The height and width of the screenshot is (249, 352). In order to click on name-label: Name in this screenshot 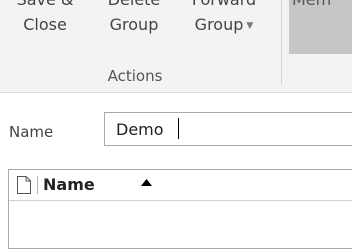, I will do `click(31, 132)`.